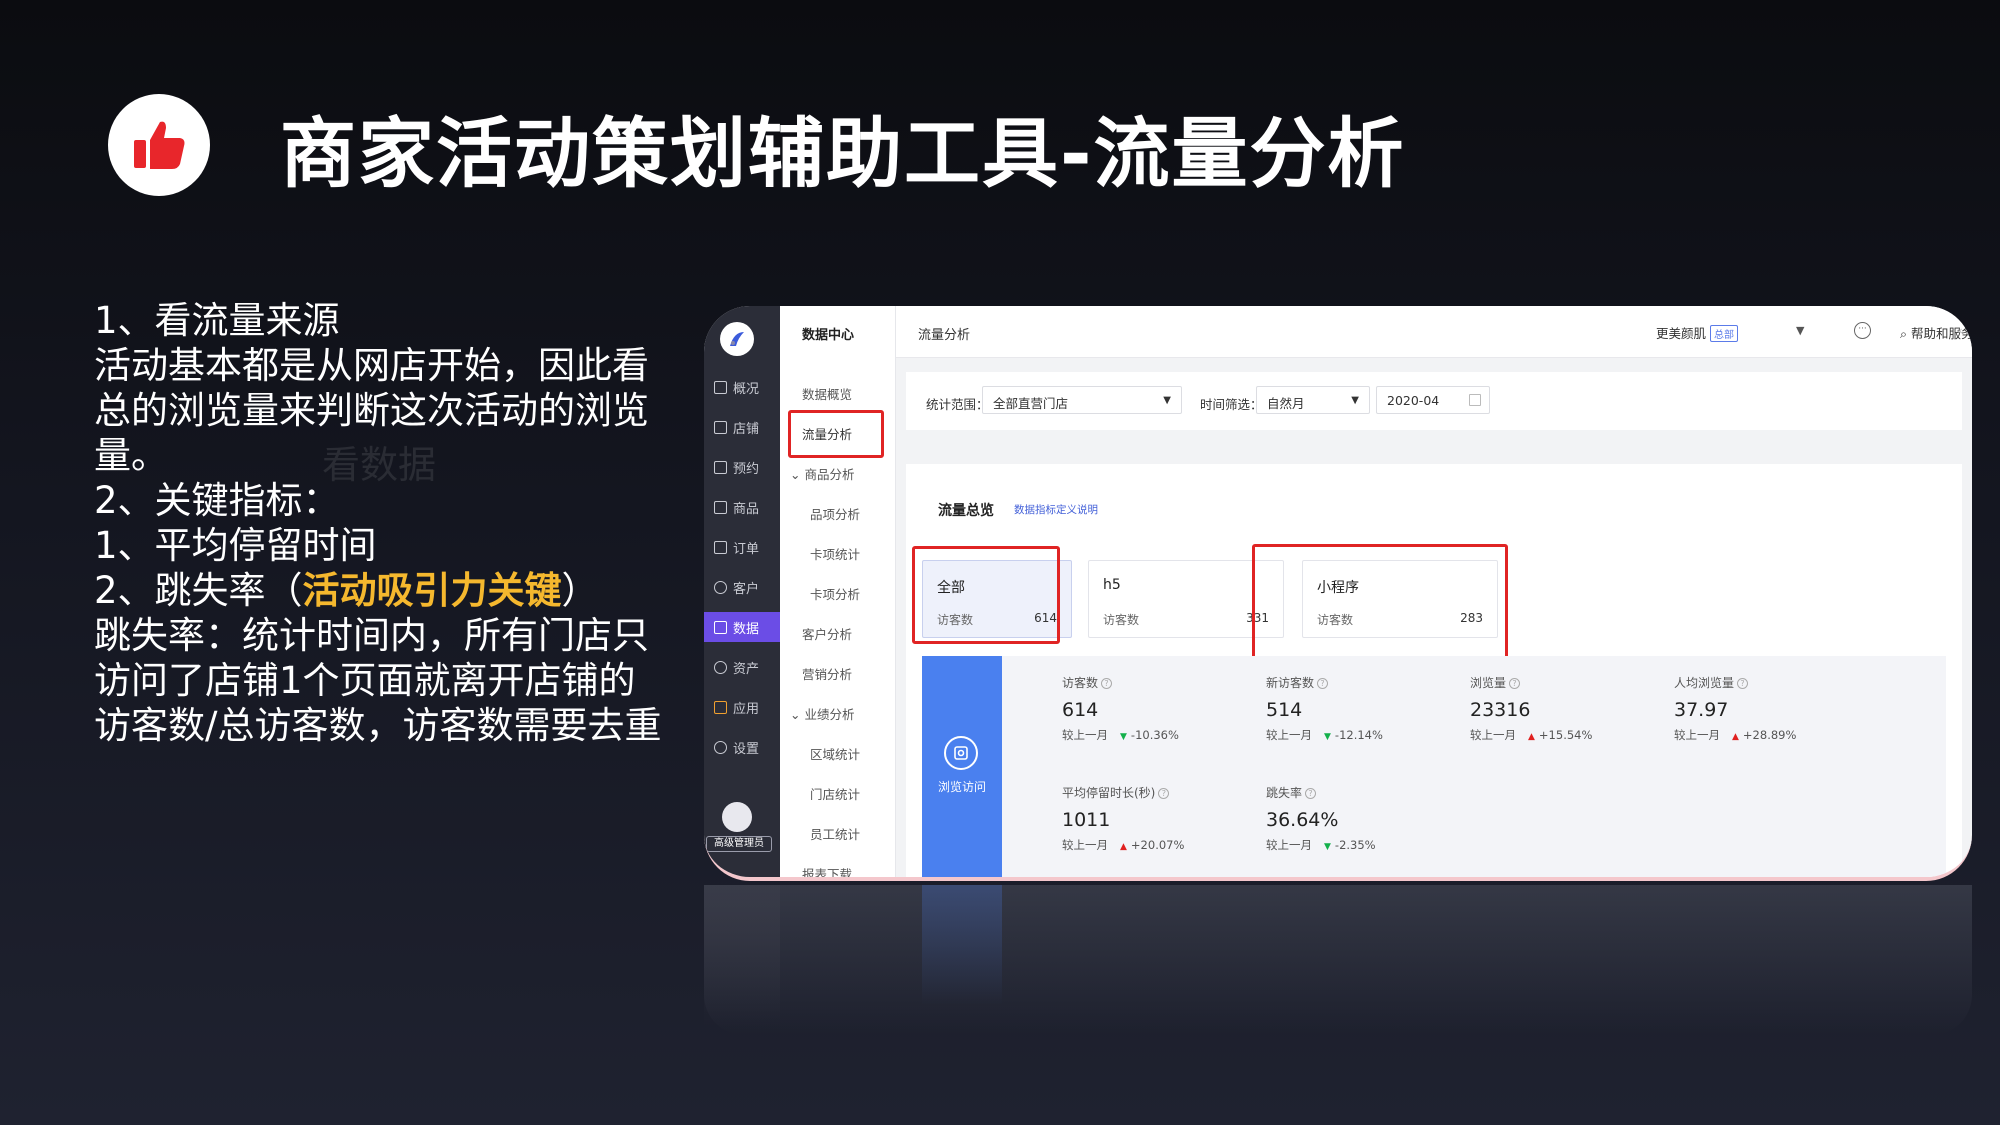 This screenshot has height=1125, width=2000. What do you see at coordinates (1290, 683) in the screenshot?
I see `metric-label: 新访客数` at bounding box center [1290, 683].